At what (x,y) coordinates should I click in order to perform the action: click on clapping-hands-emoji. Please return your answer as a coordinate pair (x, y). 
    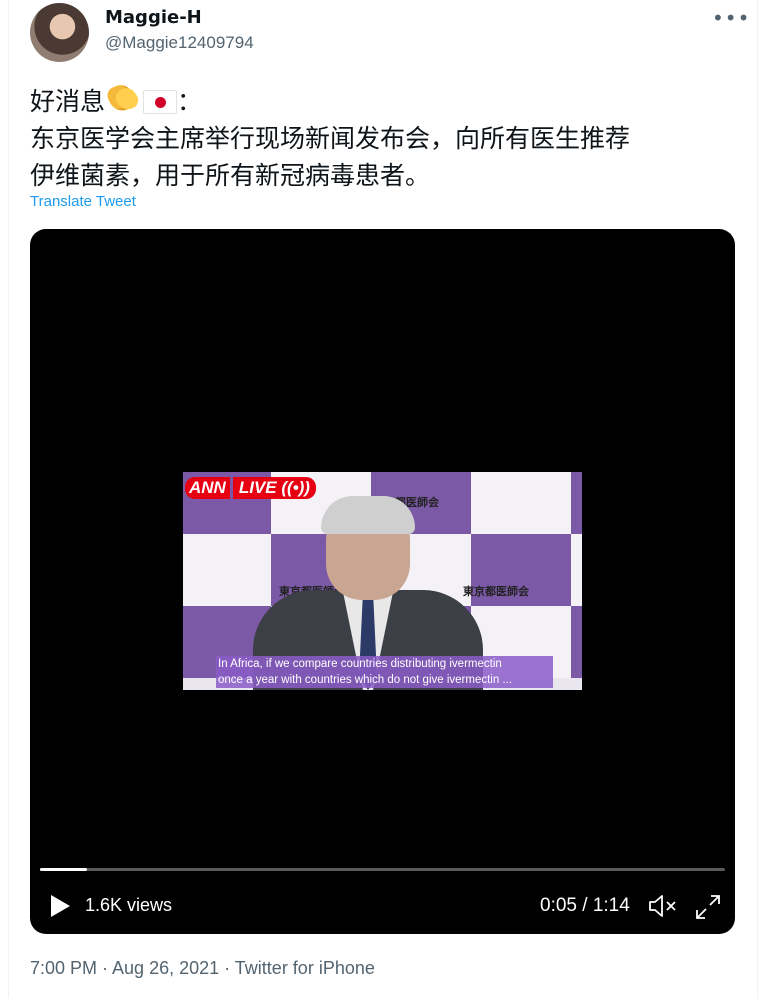
    Looking at the image, I should click on (123, 98).